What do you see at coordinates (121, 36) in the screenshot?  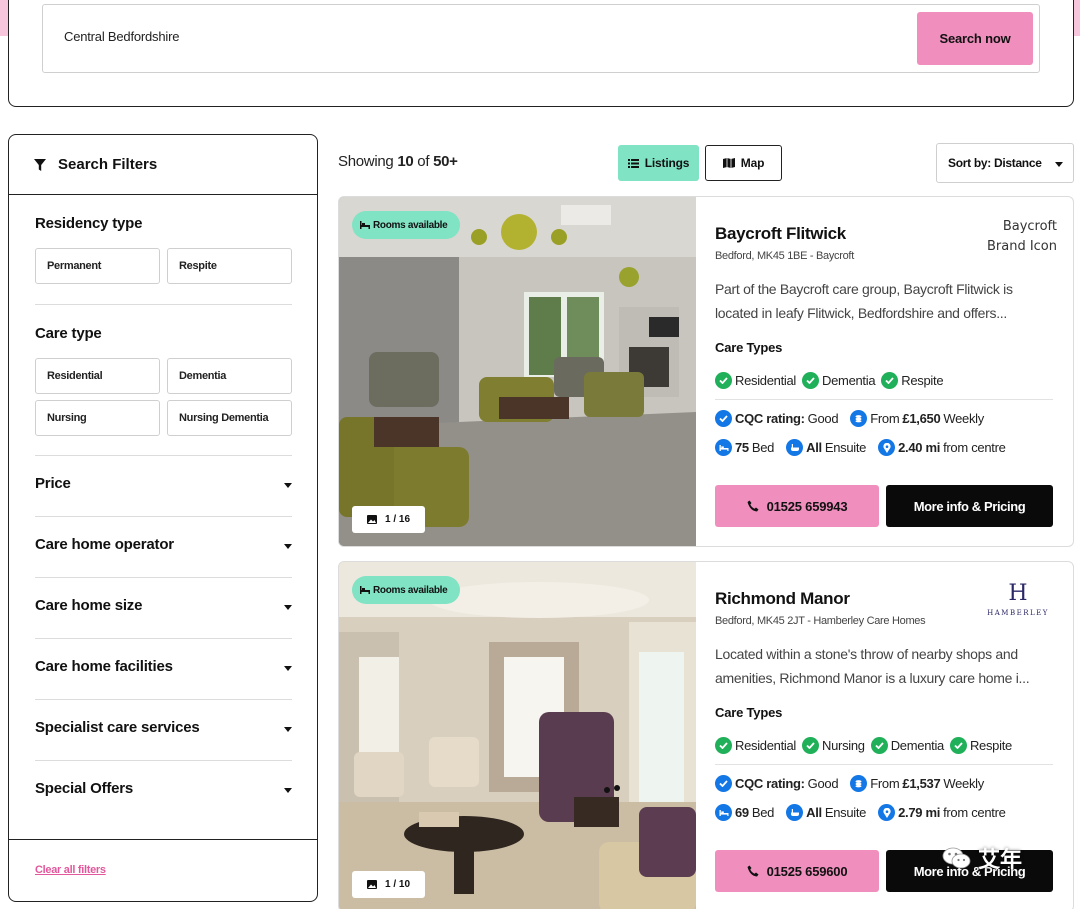 I see `location-search-input: Central Bedfordshire` at bounding box center [121, 36].